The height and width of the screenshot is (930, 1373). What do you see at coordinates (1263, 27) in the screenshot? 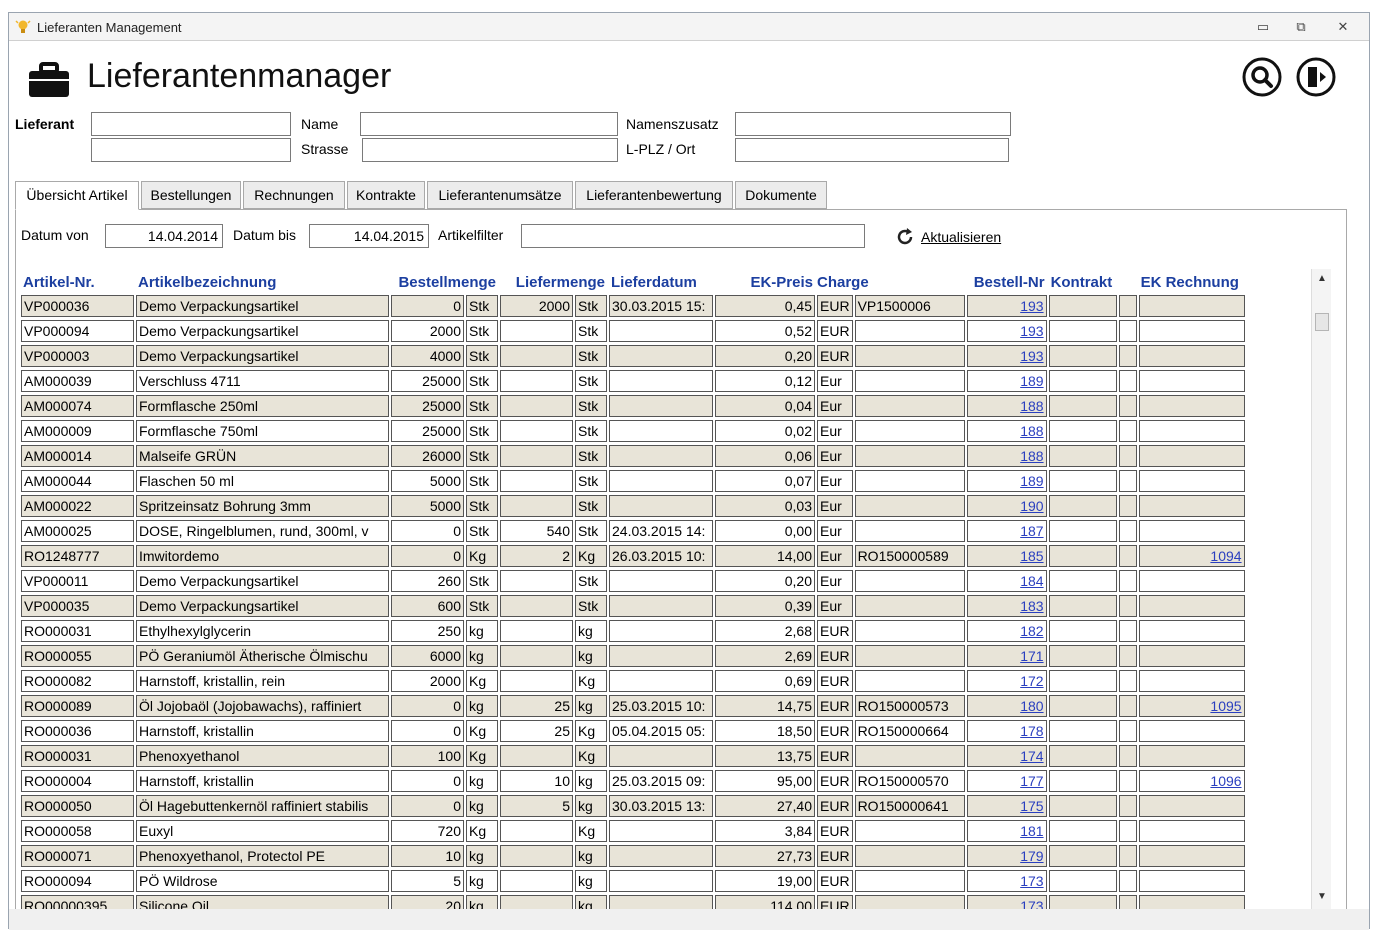
I see `minimize-button: ▭` at bounding box center [1263, 27].